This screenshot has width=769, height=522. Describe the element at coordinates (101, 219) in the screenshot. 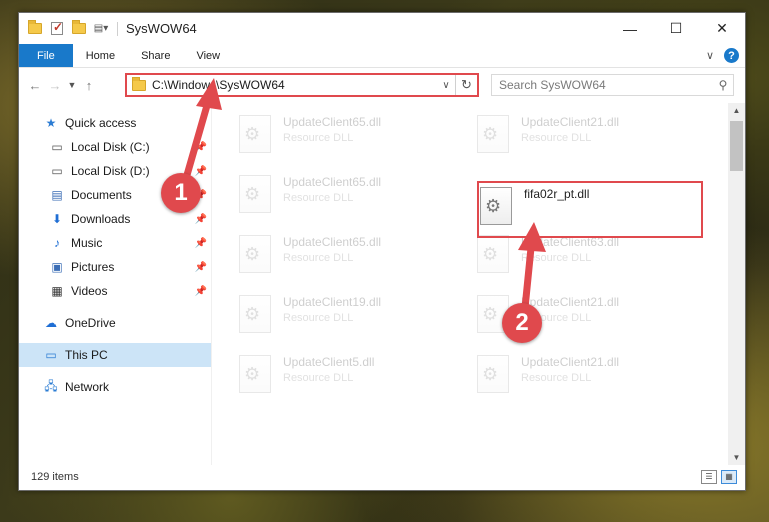

I see `nav-label: Downloads` at that location.